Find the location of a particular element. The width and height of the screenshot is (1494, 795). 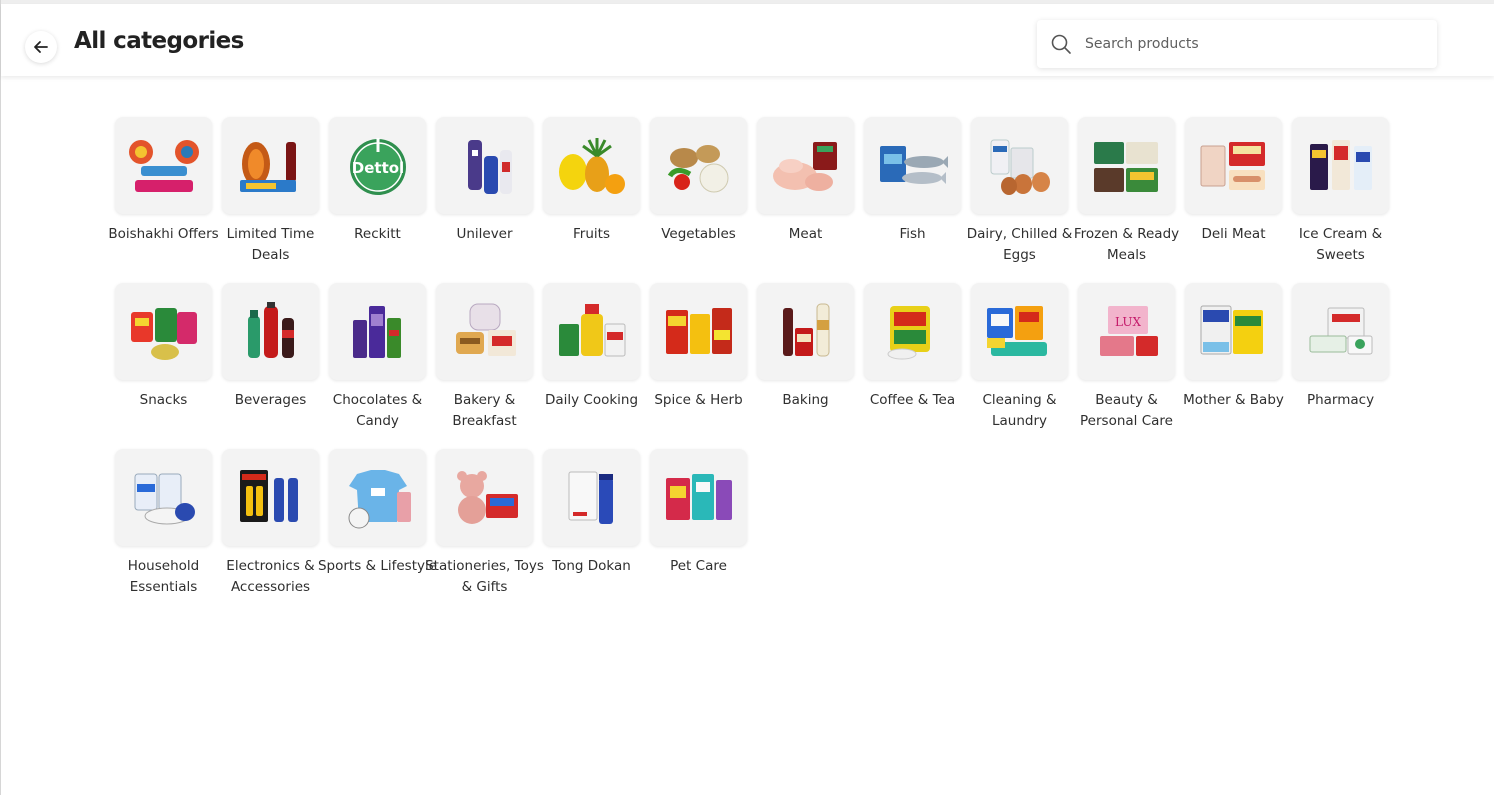

deli-meat-icon is located at coordinates (1232, 165).